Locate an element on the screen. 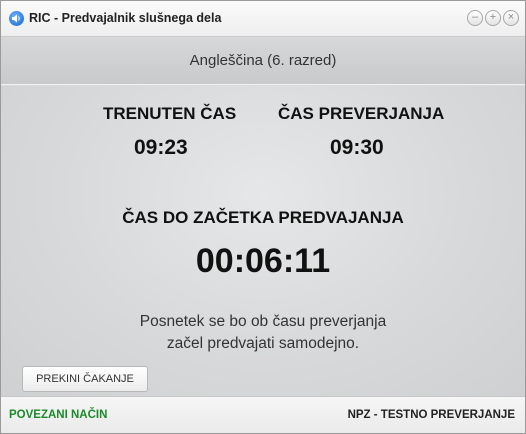 This screenshot has width=526, height=434. subject-header: Angleščina (6. razred) is located at coordinates (263, 61).